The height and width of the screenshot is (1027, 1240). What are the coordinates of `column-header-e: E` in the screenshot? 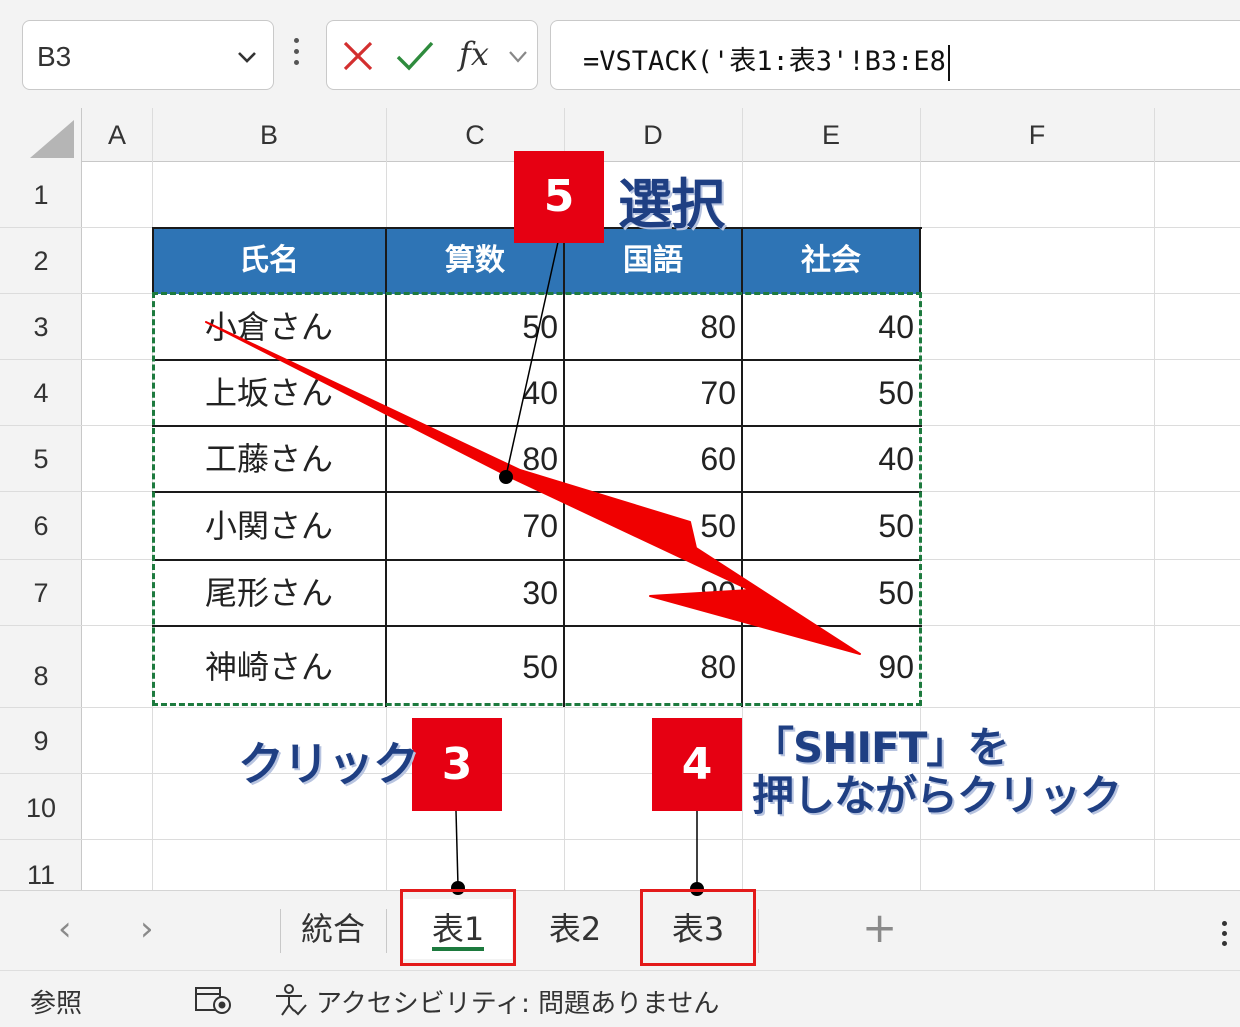 It's located at (831, 135).